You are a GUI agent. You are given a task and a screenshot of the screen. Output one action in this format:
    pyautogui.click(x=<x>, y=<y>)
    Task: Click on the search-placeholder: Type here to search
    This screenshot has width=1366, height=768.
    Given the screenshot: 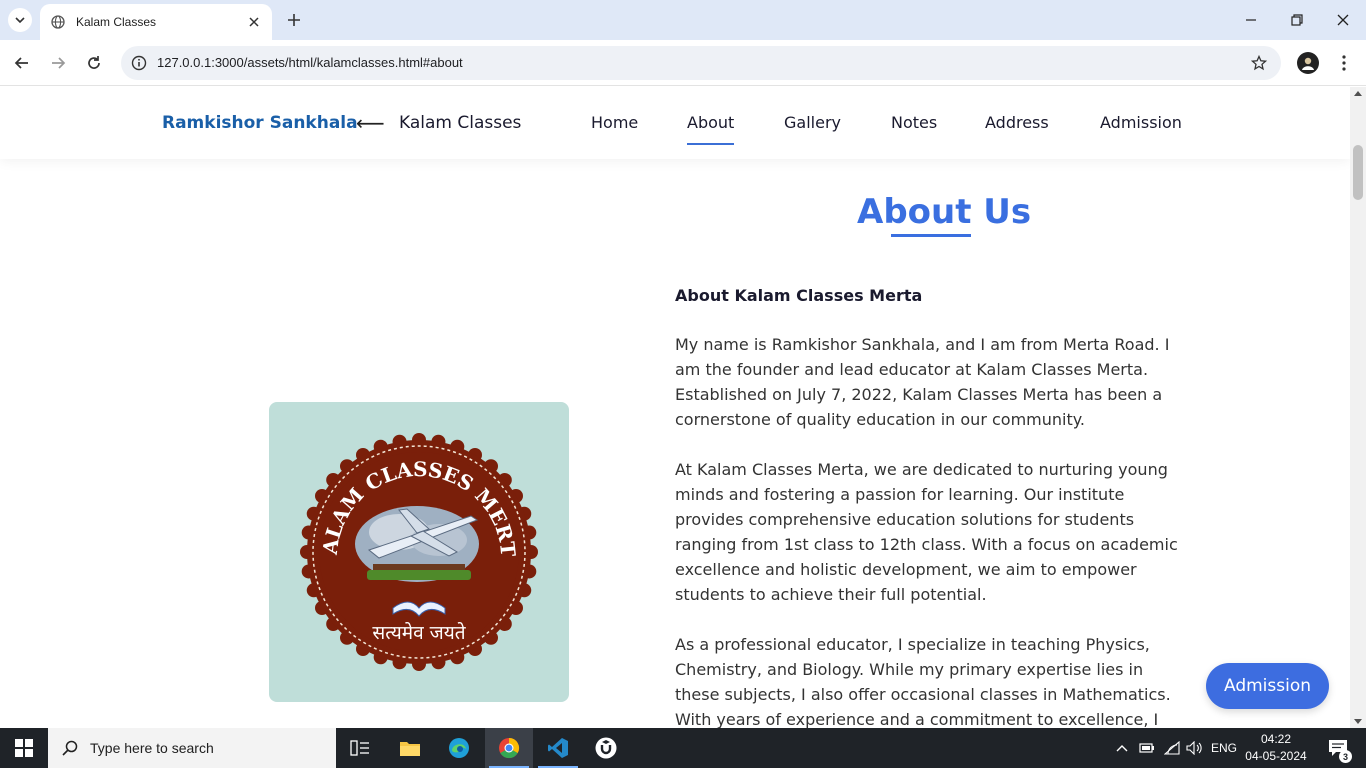 What is the action you would take?
    pyautogui.click(x=152, y=748)
    